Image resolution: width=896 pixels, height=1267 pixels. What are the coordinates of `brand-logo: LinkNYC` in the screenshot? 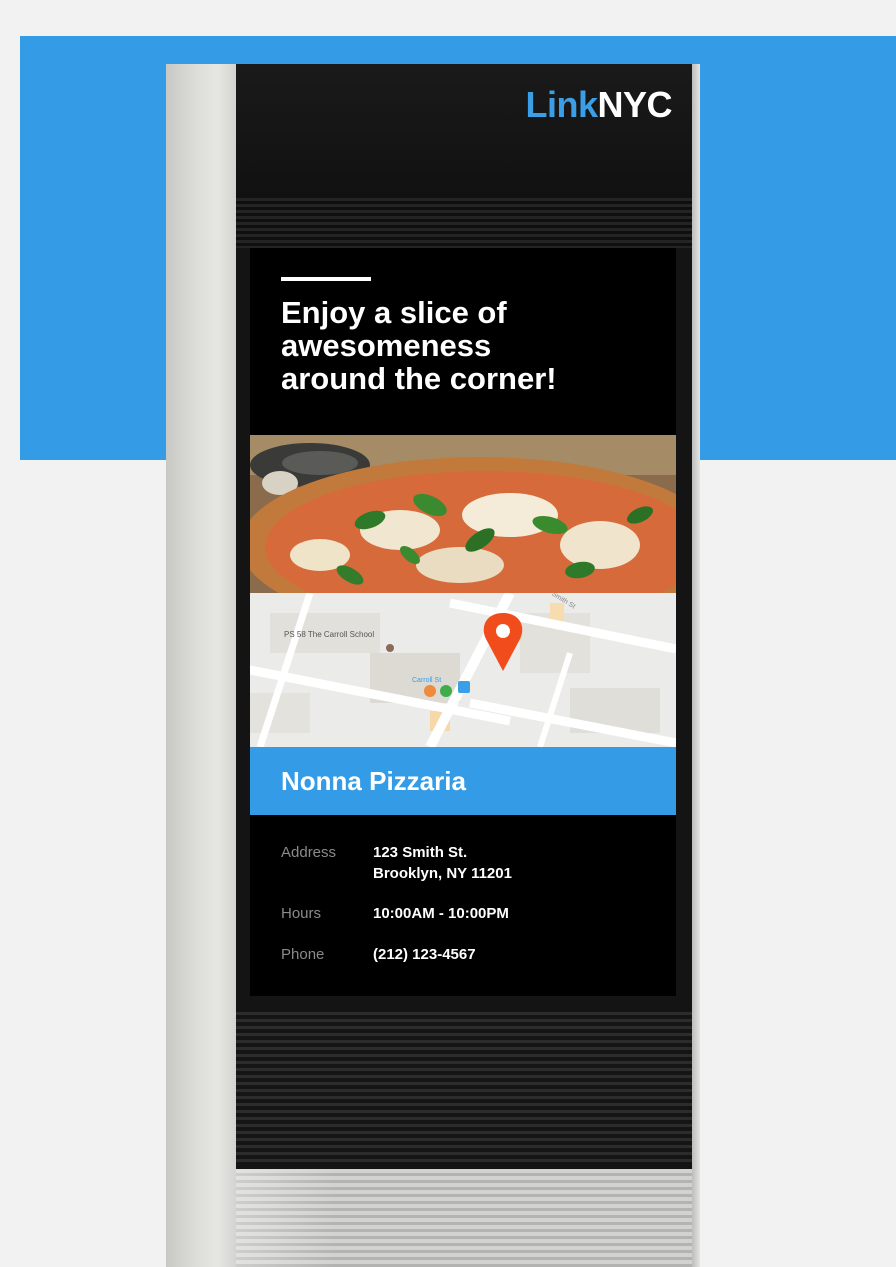 It's located at (598, 105).